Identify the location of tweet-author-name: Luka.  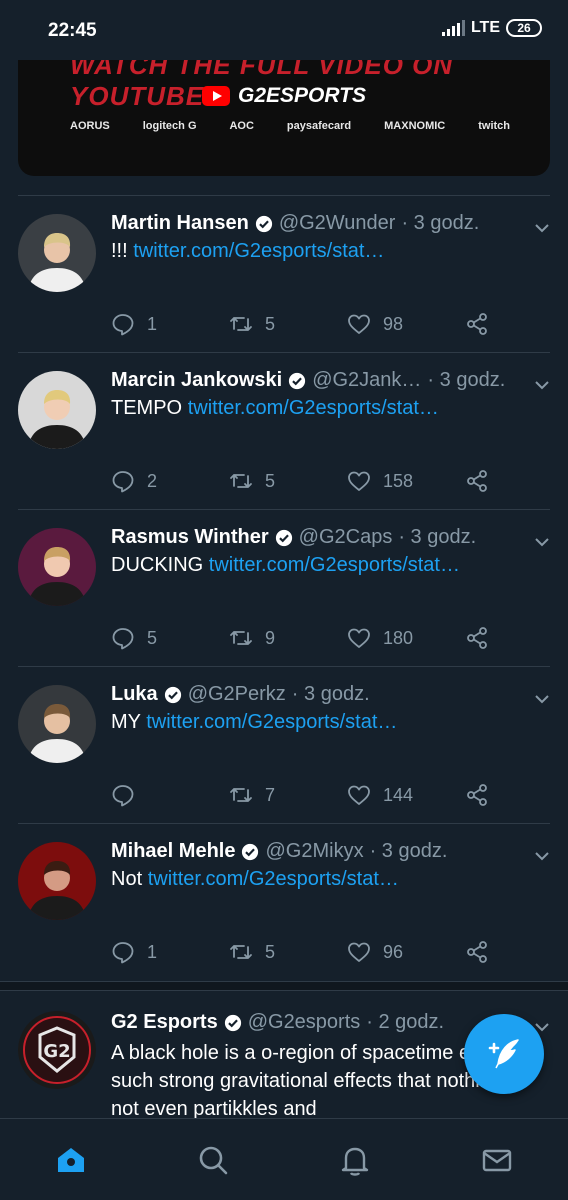
(134, 694).